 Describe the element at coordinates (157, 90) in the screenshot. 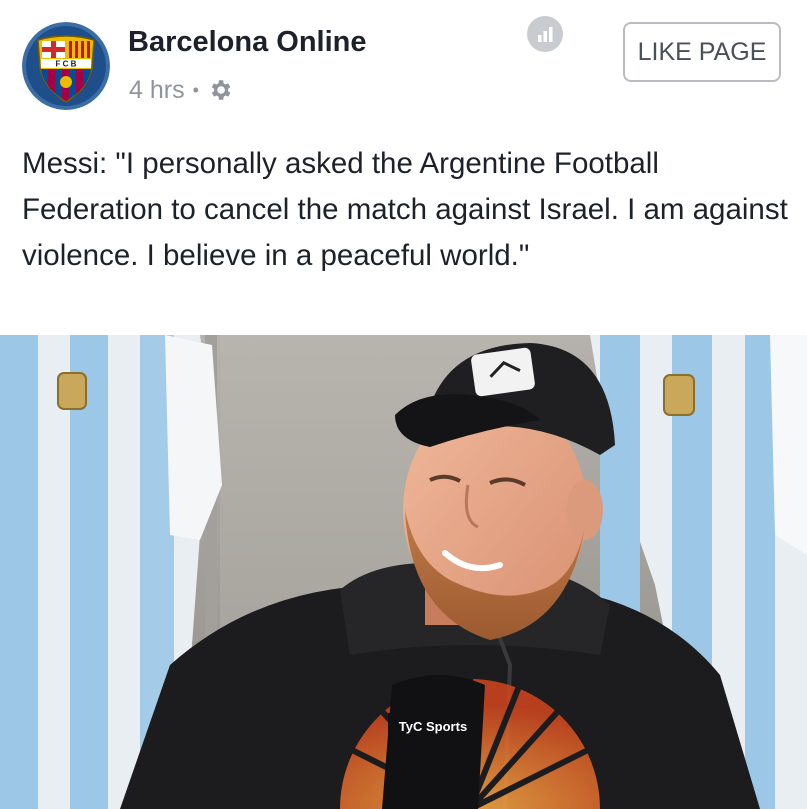

I see `post-timestamp: 4 hrs` at that location.